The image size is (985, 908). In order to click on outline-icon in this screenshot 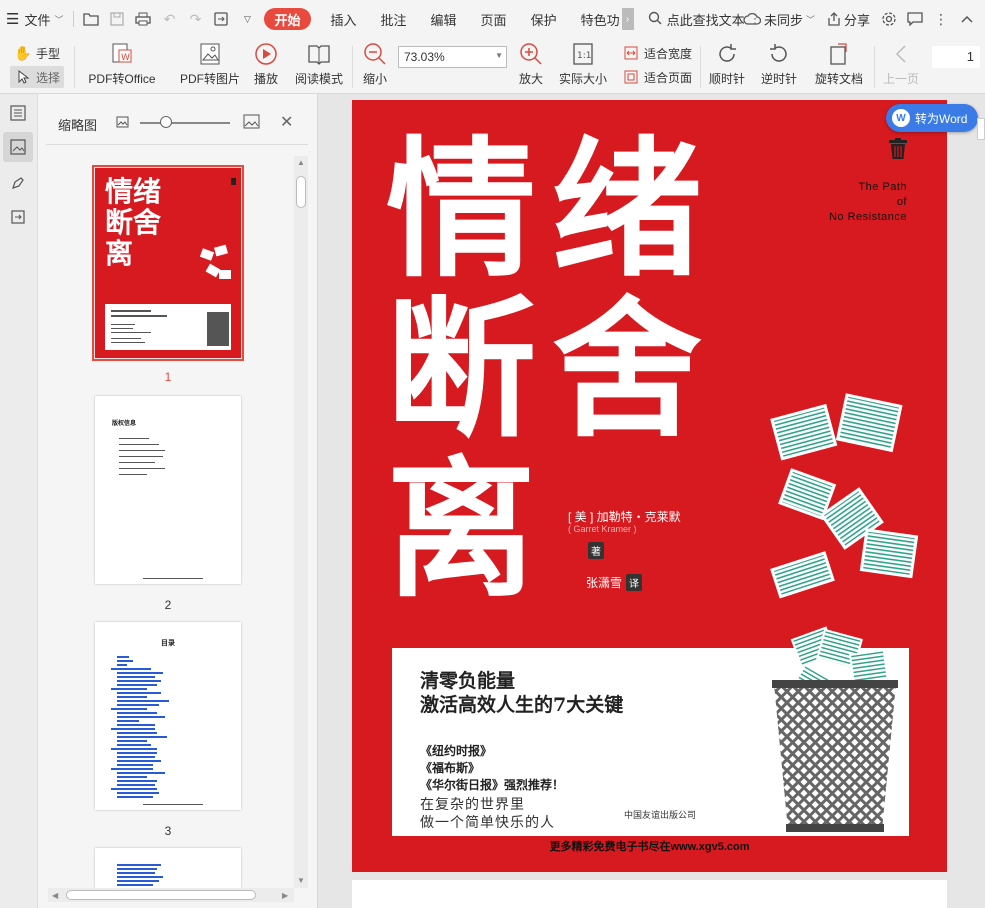, I will do `click(18, 113)`.